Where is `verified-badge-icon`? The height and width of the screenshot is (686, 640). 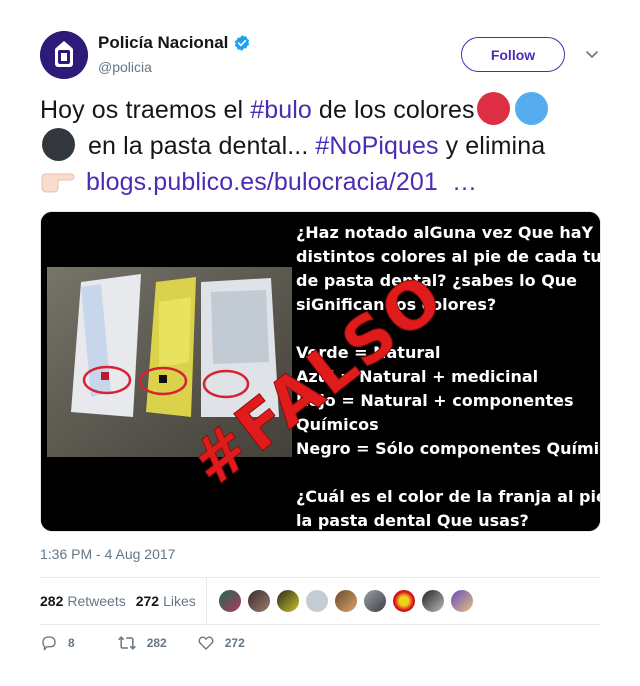
verified-badge-icon is located at coordinates (242, 43).